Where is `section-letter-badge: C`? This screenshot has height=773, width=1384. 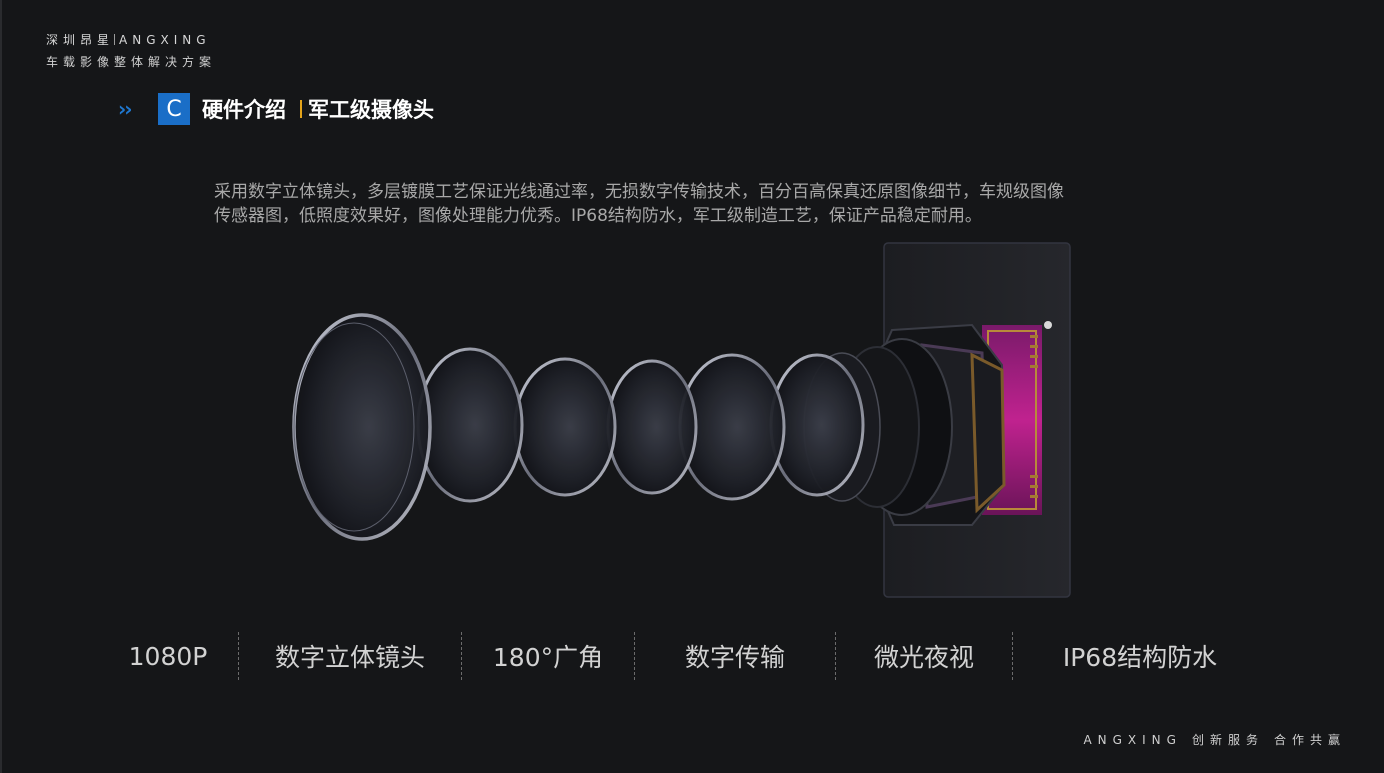
section-letter-badge: C is located at coordinates (174, 109).